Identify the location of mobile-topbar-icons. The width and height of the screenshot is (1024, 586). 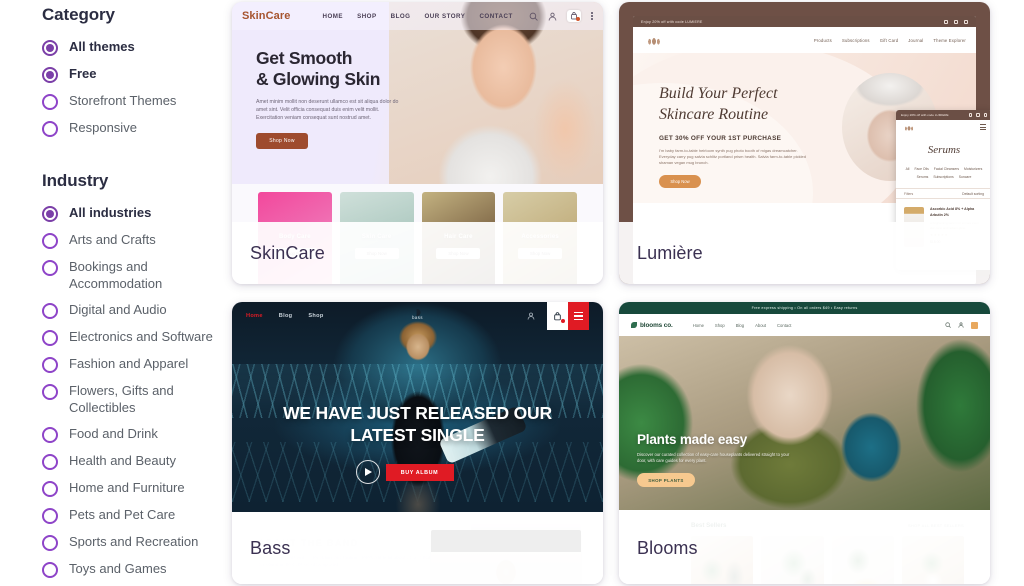
(977, 115).